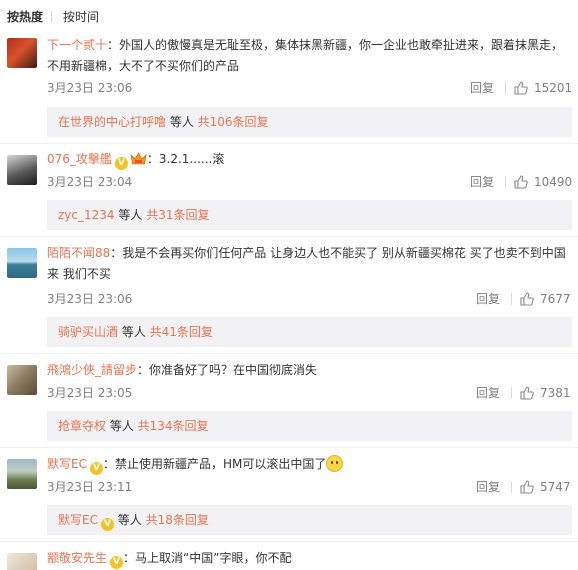 This screenshot has width=578, height=570. I want to click on crown-icon, so click(138, 158).